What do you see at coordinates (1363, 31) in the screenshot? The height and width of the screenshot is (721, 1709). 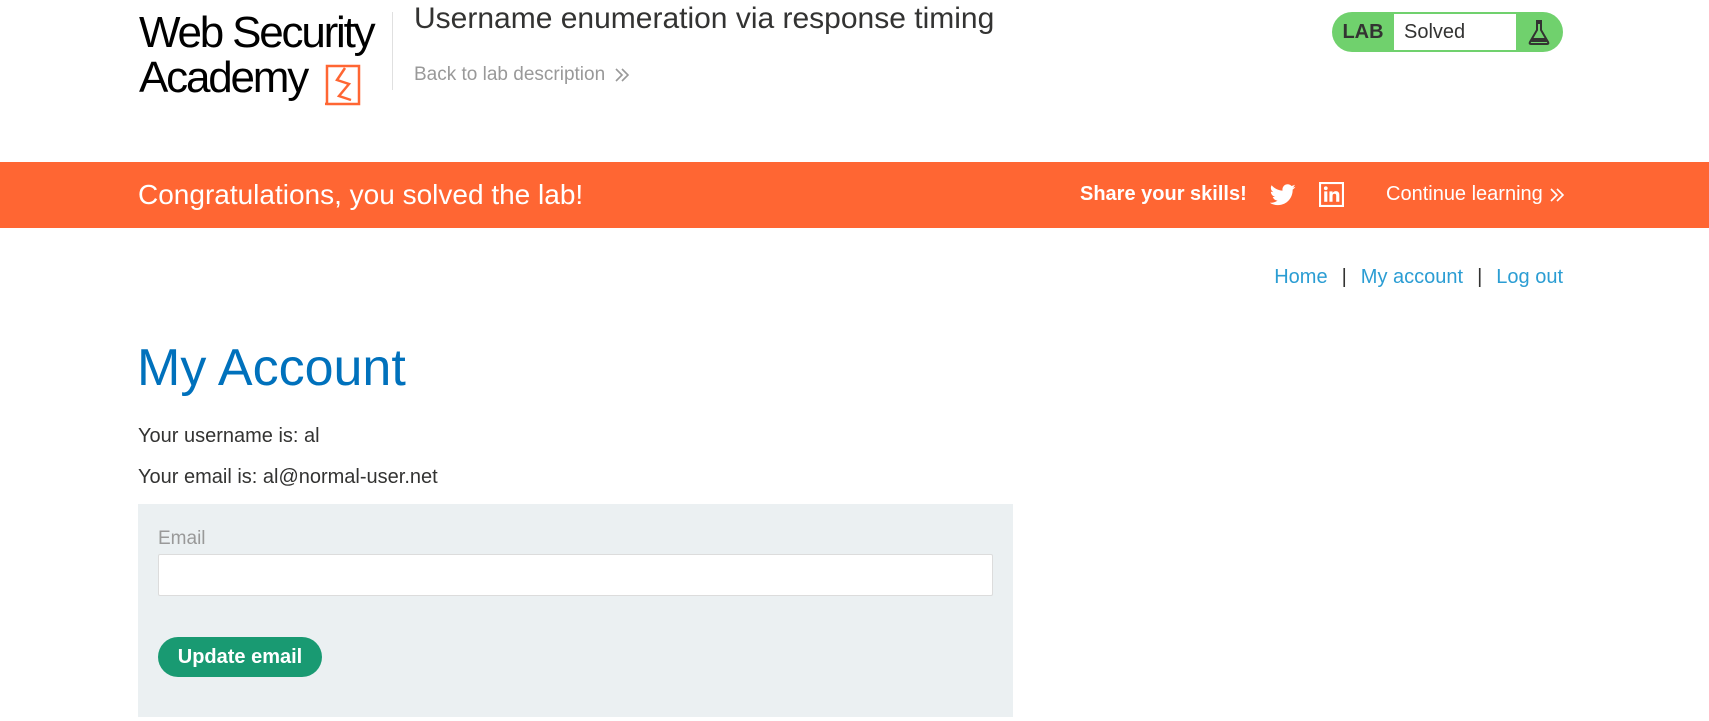 I see `lab-tag: LAB` at bounding box center [1363, 31].